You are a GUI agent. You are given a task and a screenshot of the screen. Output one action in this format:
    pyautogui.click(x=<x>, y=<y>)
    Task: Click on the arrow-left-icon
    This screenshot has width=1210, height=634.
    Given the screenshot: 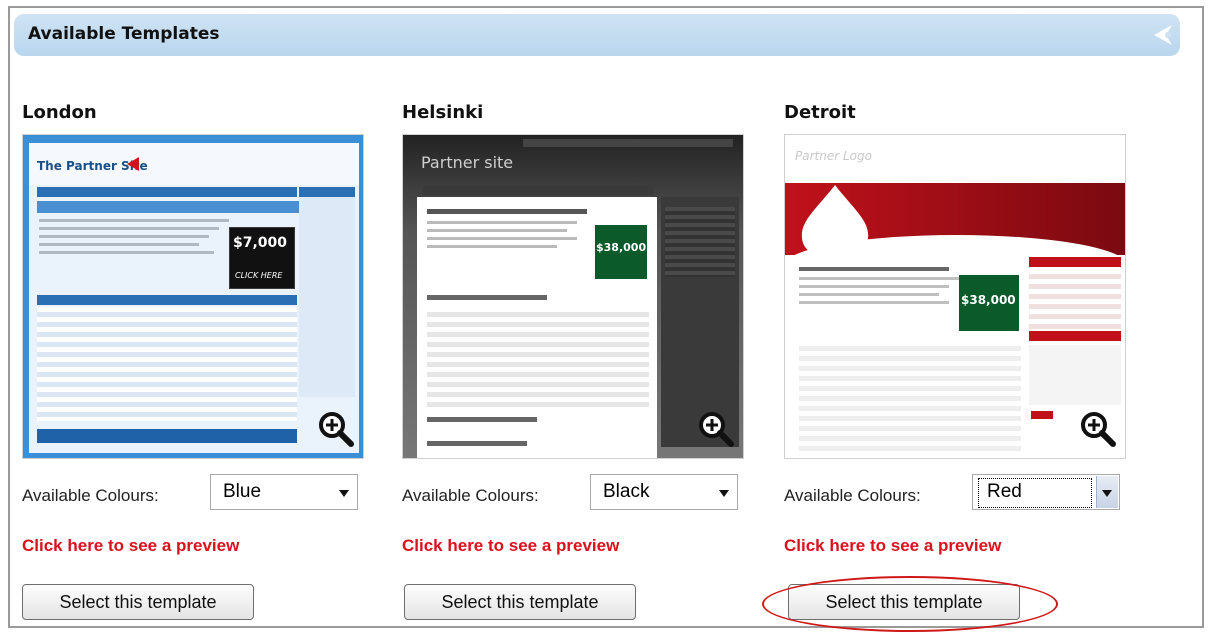 What is the action you would take?
    pyautogui.click(x=1163, y=35)
    